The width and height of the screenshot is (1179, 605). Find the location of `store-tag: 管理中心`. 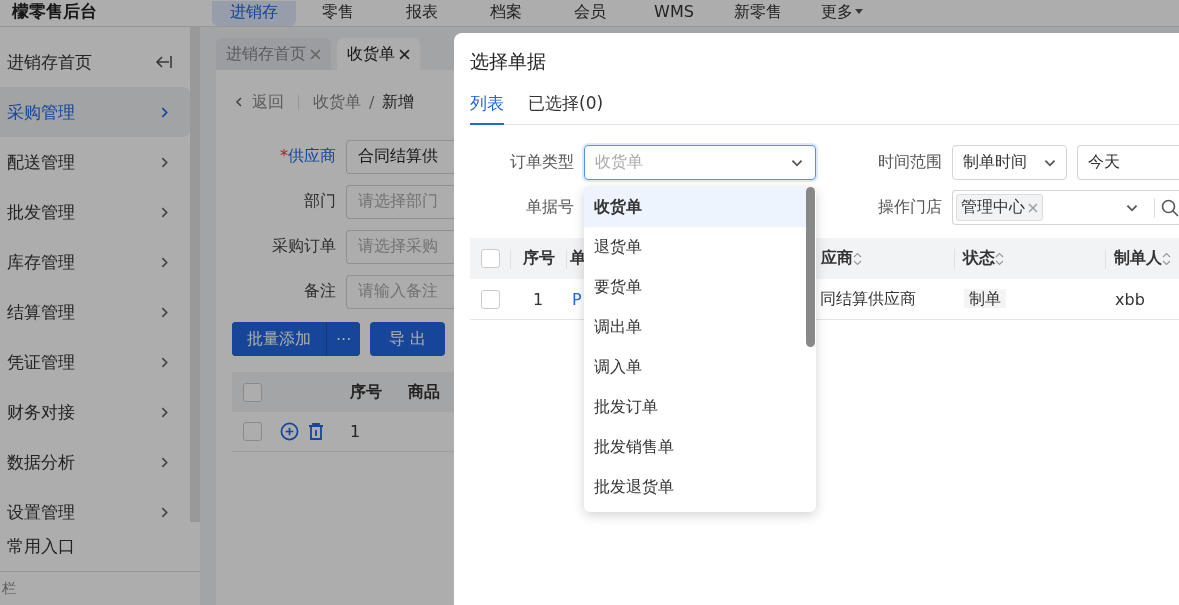

store-tag: 管理中心 is located at coordinates (999, 207).